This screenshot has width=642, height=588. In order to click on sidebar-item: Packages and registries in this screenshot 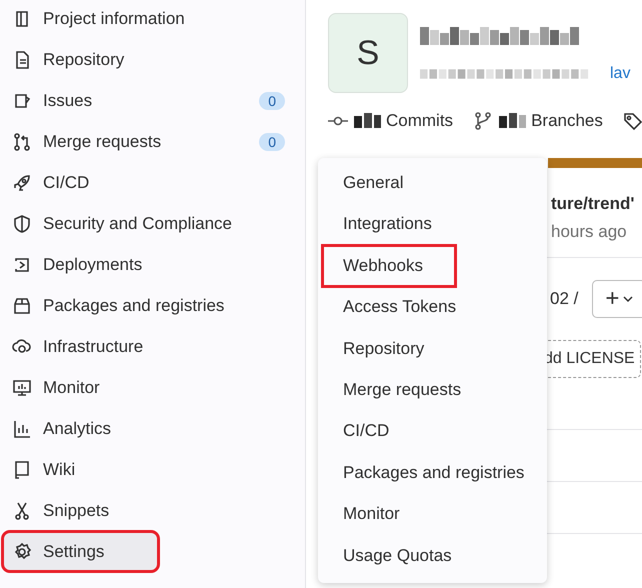, I will do `click(150, 305)`.